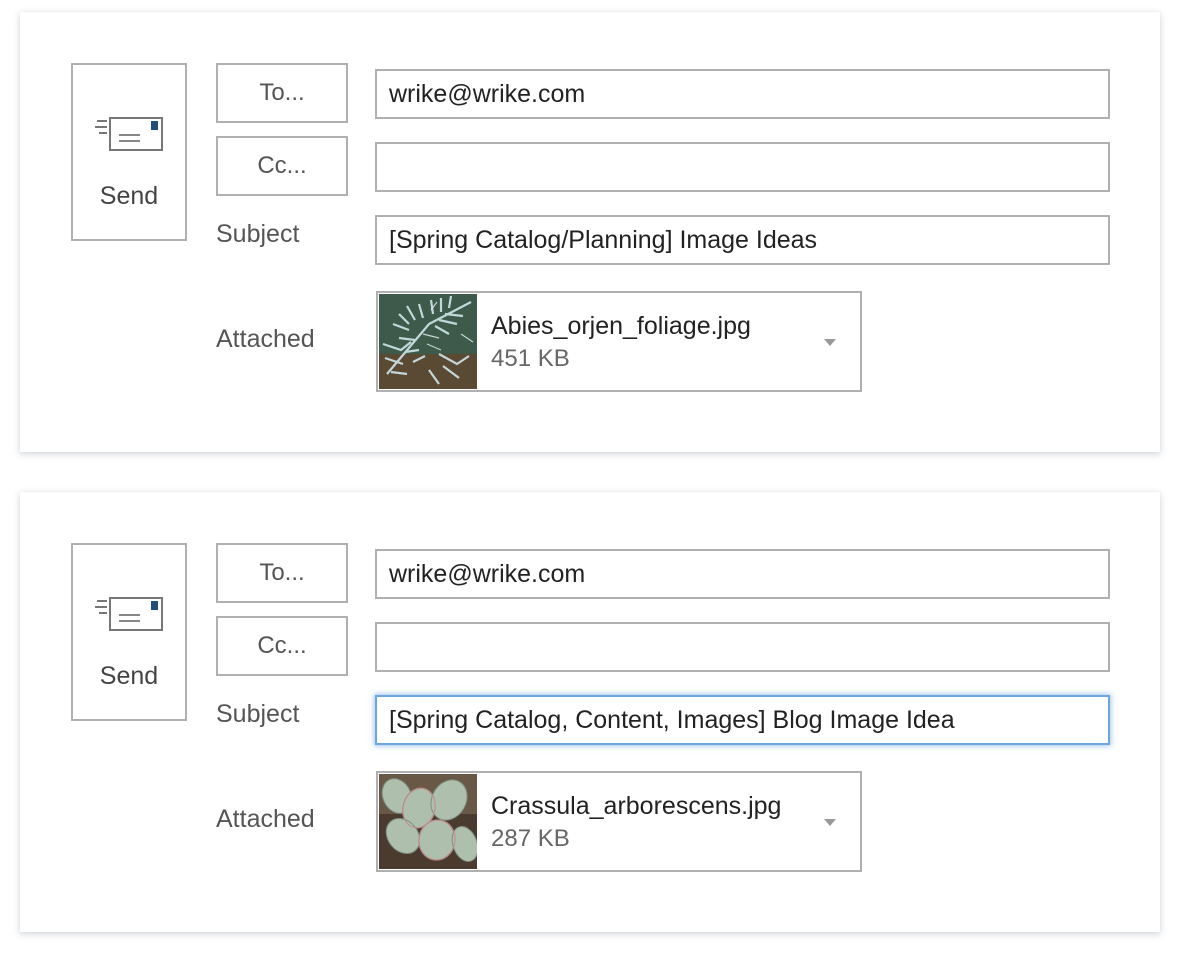 The height and width of the screenshot is (960, 1180). Describe the element at coordinates (636, 806) in the screenshot. I see `attachment-name: Crassula_arborescens.jpg` at that location.